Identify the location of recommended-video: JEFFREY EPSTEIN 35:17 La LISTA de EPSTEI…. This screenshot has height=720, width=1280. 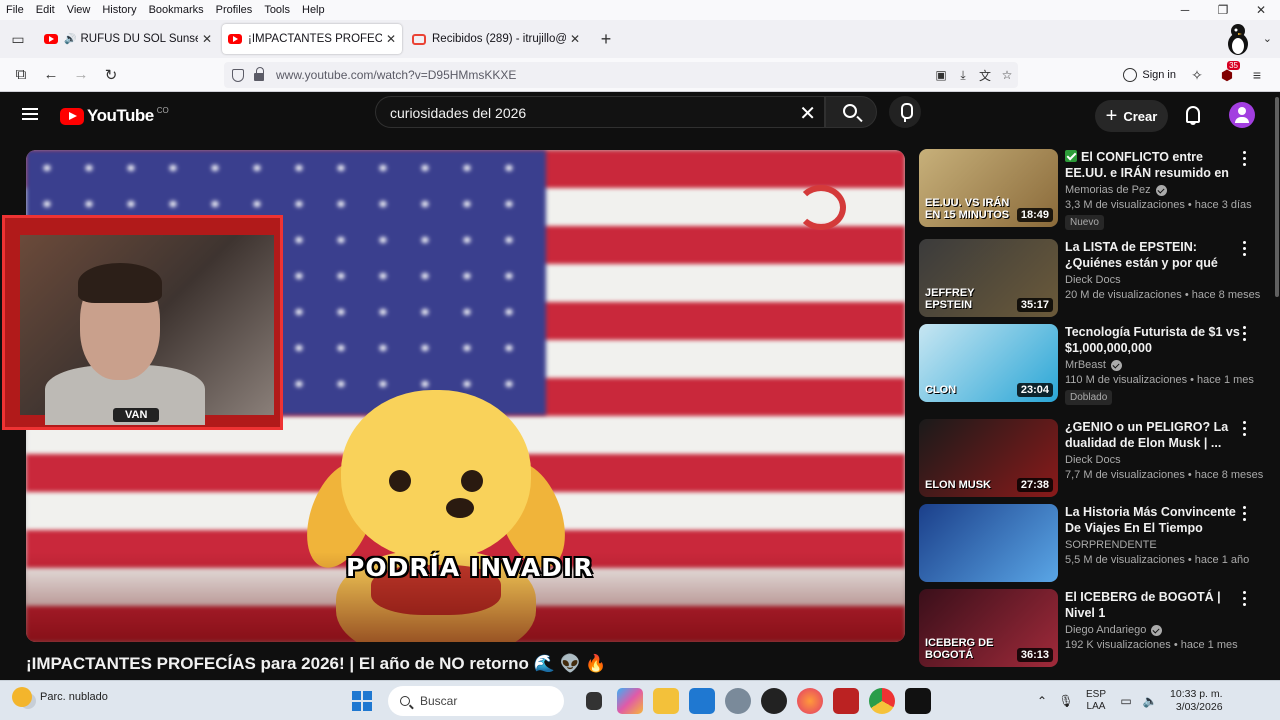
(1091, 279).